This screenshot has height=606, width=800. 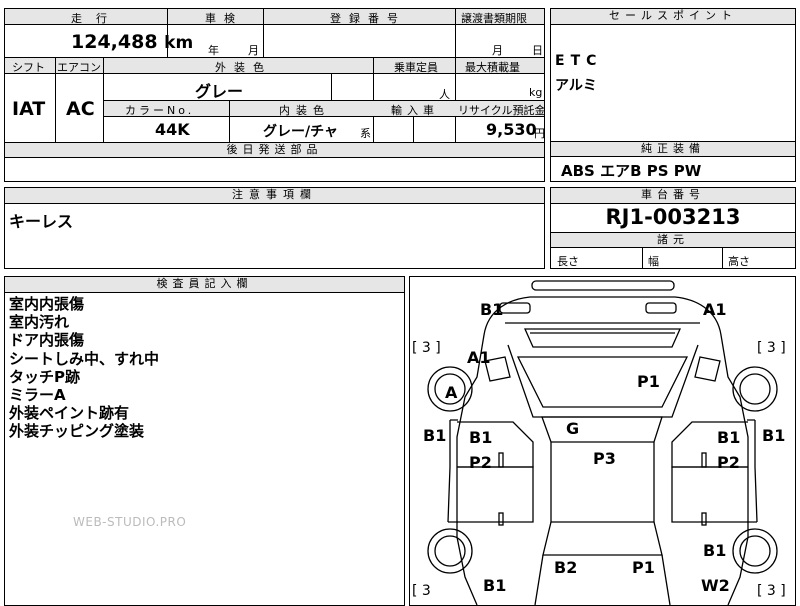 What do you see at coordinates (648, 381) in the screenshot?
I see `mark-hood: P1` at bounding box center [648, 381].